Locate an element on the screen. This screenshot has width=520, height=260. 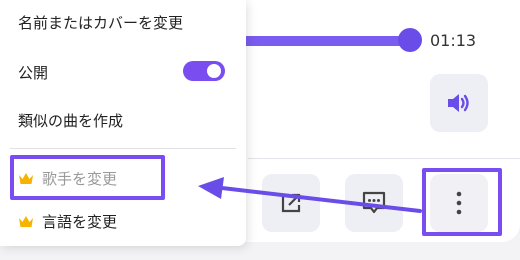
time-label: 01:13 is located at coordinates (453, 40).